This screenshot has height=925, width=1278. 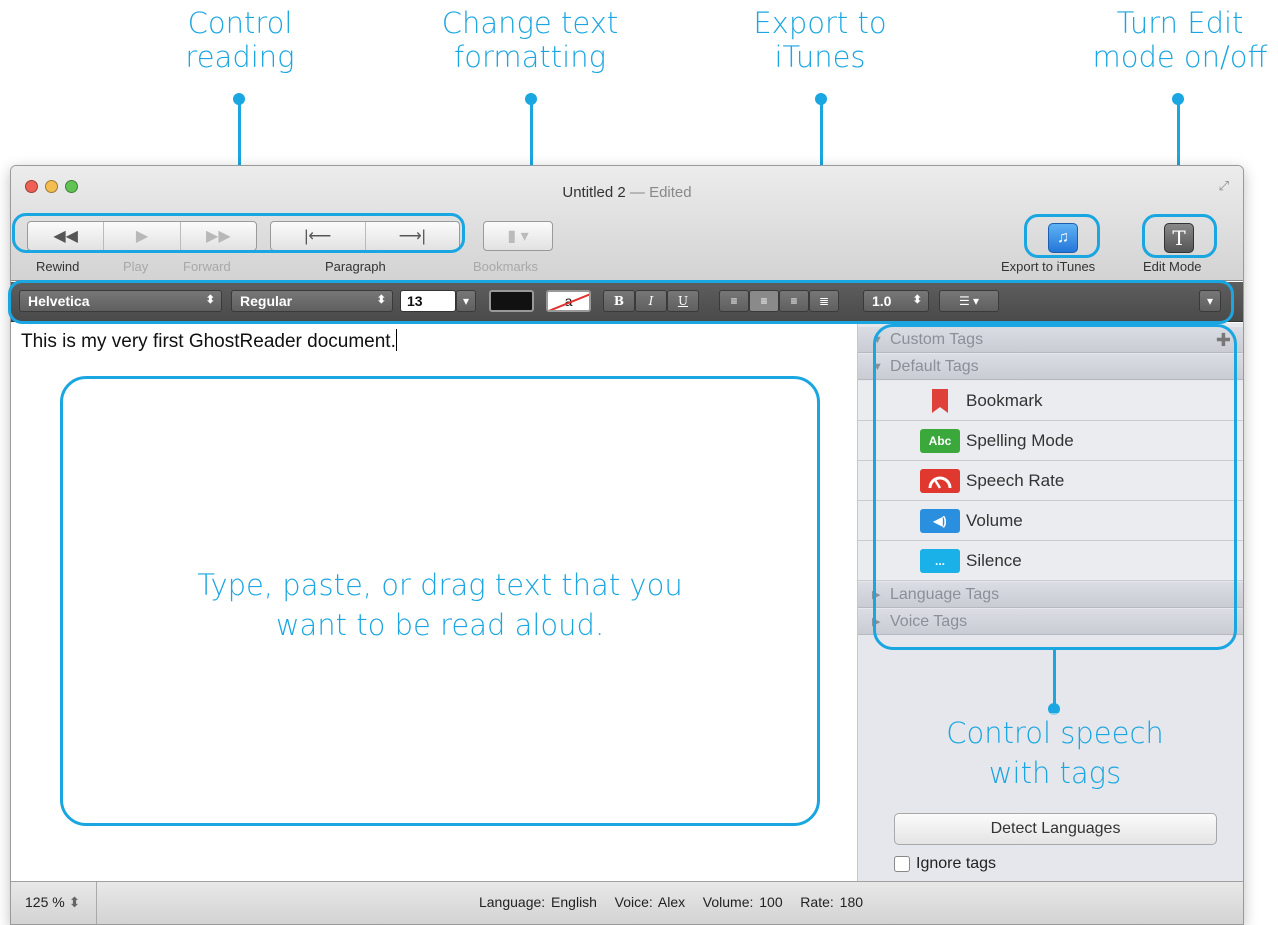 I want to click on edited-indicator: — Edited, so click(x=660, y=192).